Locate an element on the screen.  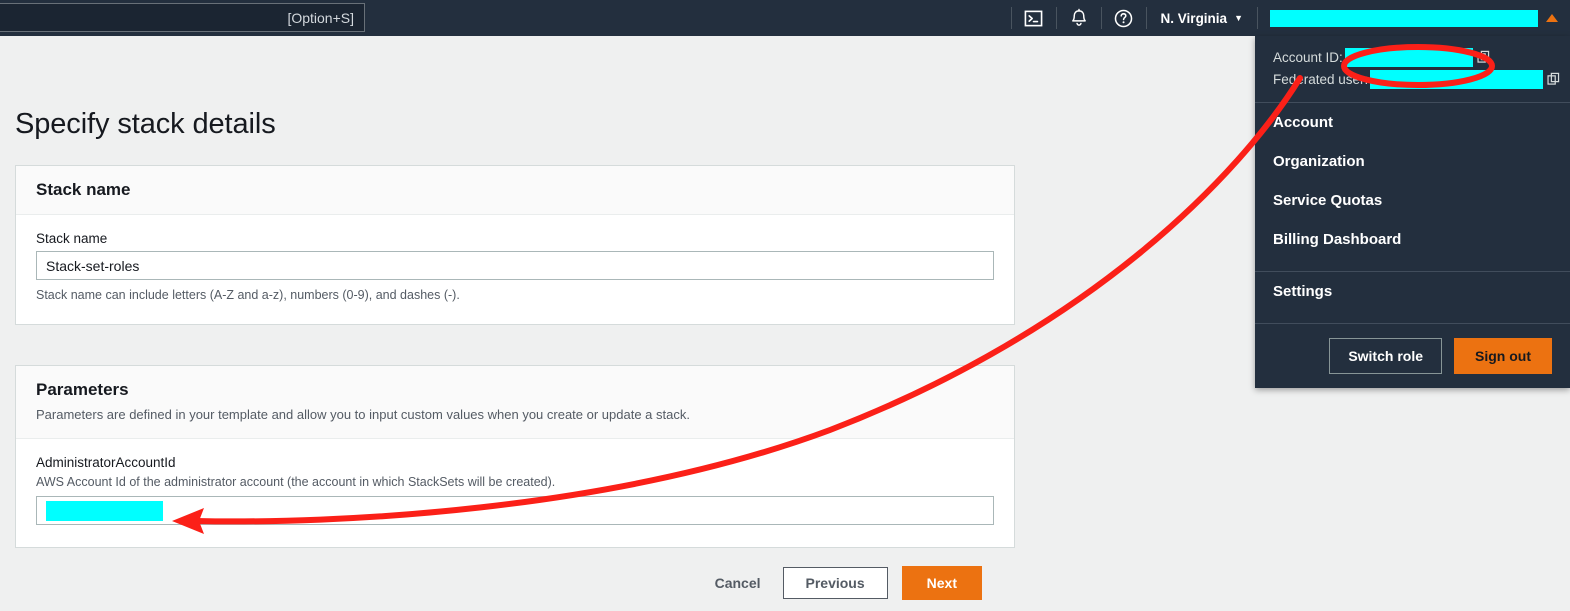
top-nav-right-group: N. Virginia ▼ is located at coordinates (1289, 18).